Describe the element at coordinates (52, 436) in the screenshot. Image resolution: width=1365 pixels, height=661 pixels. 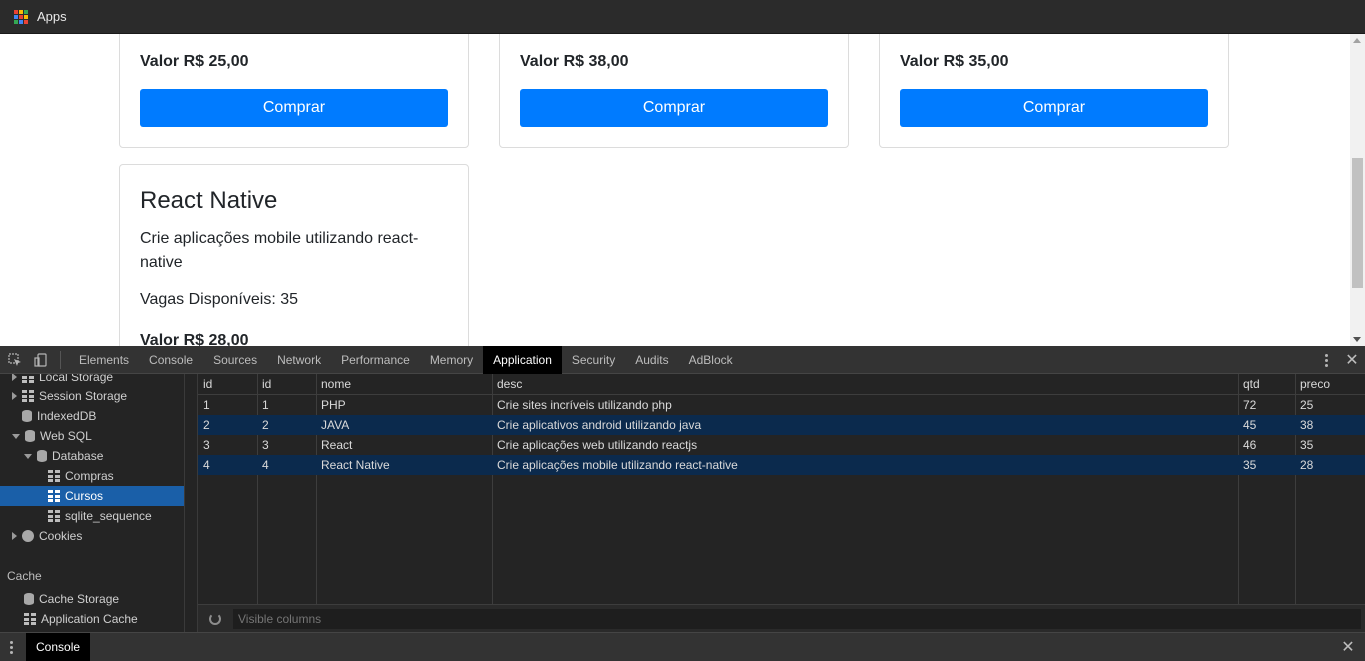
I see `tree-web-sql: Web SQL` at that location.